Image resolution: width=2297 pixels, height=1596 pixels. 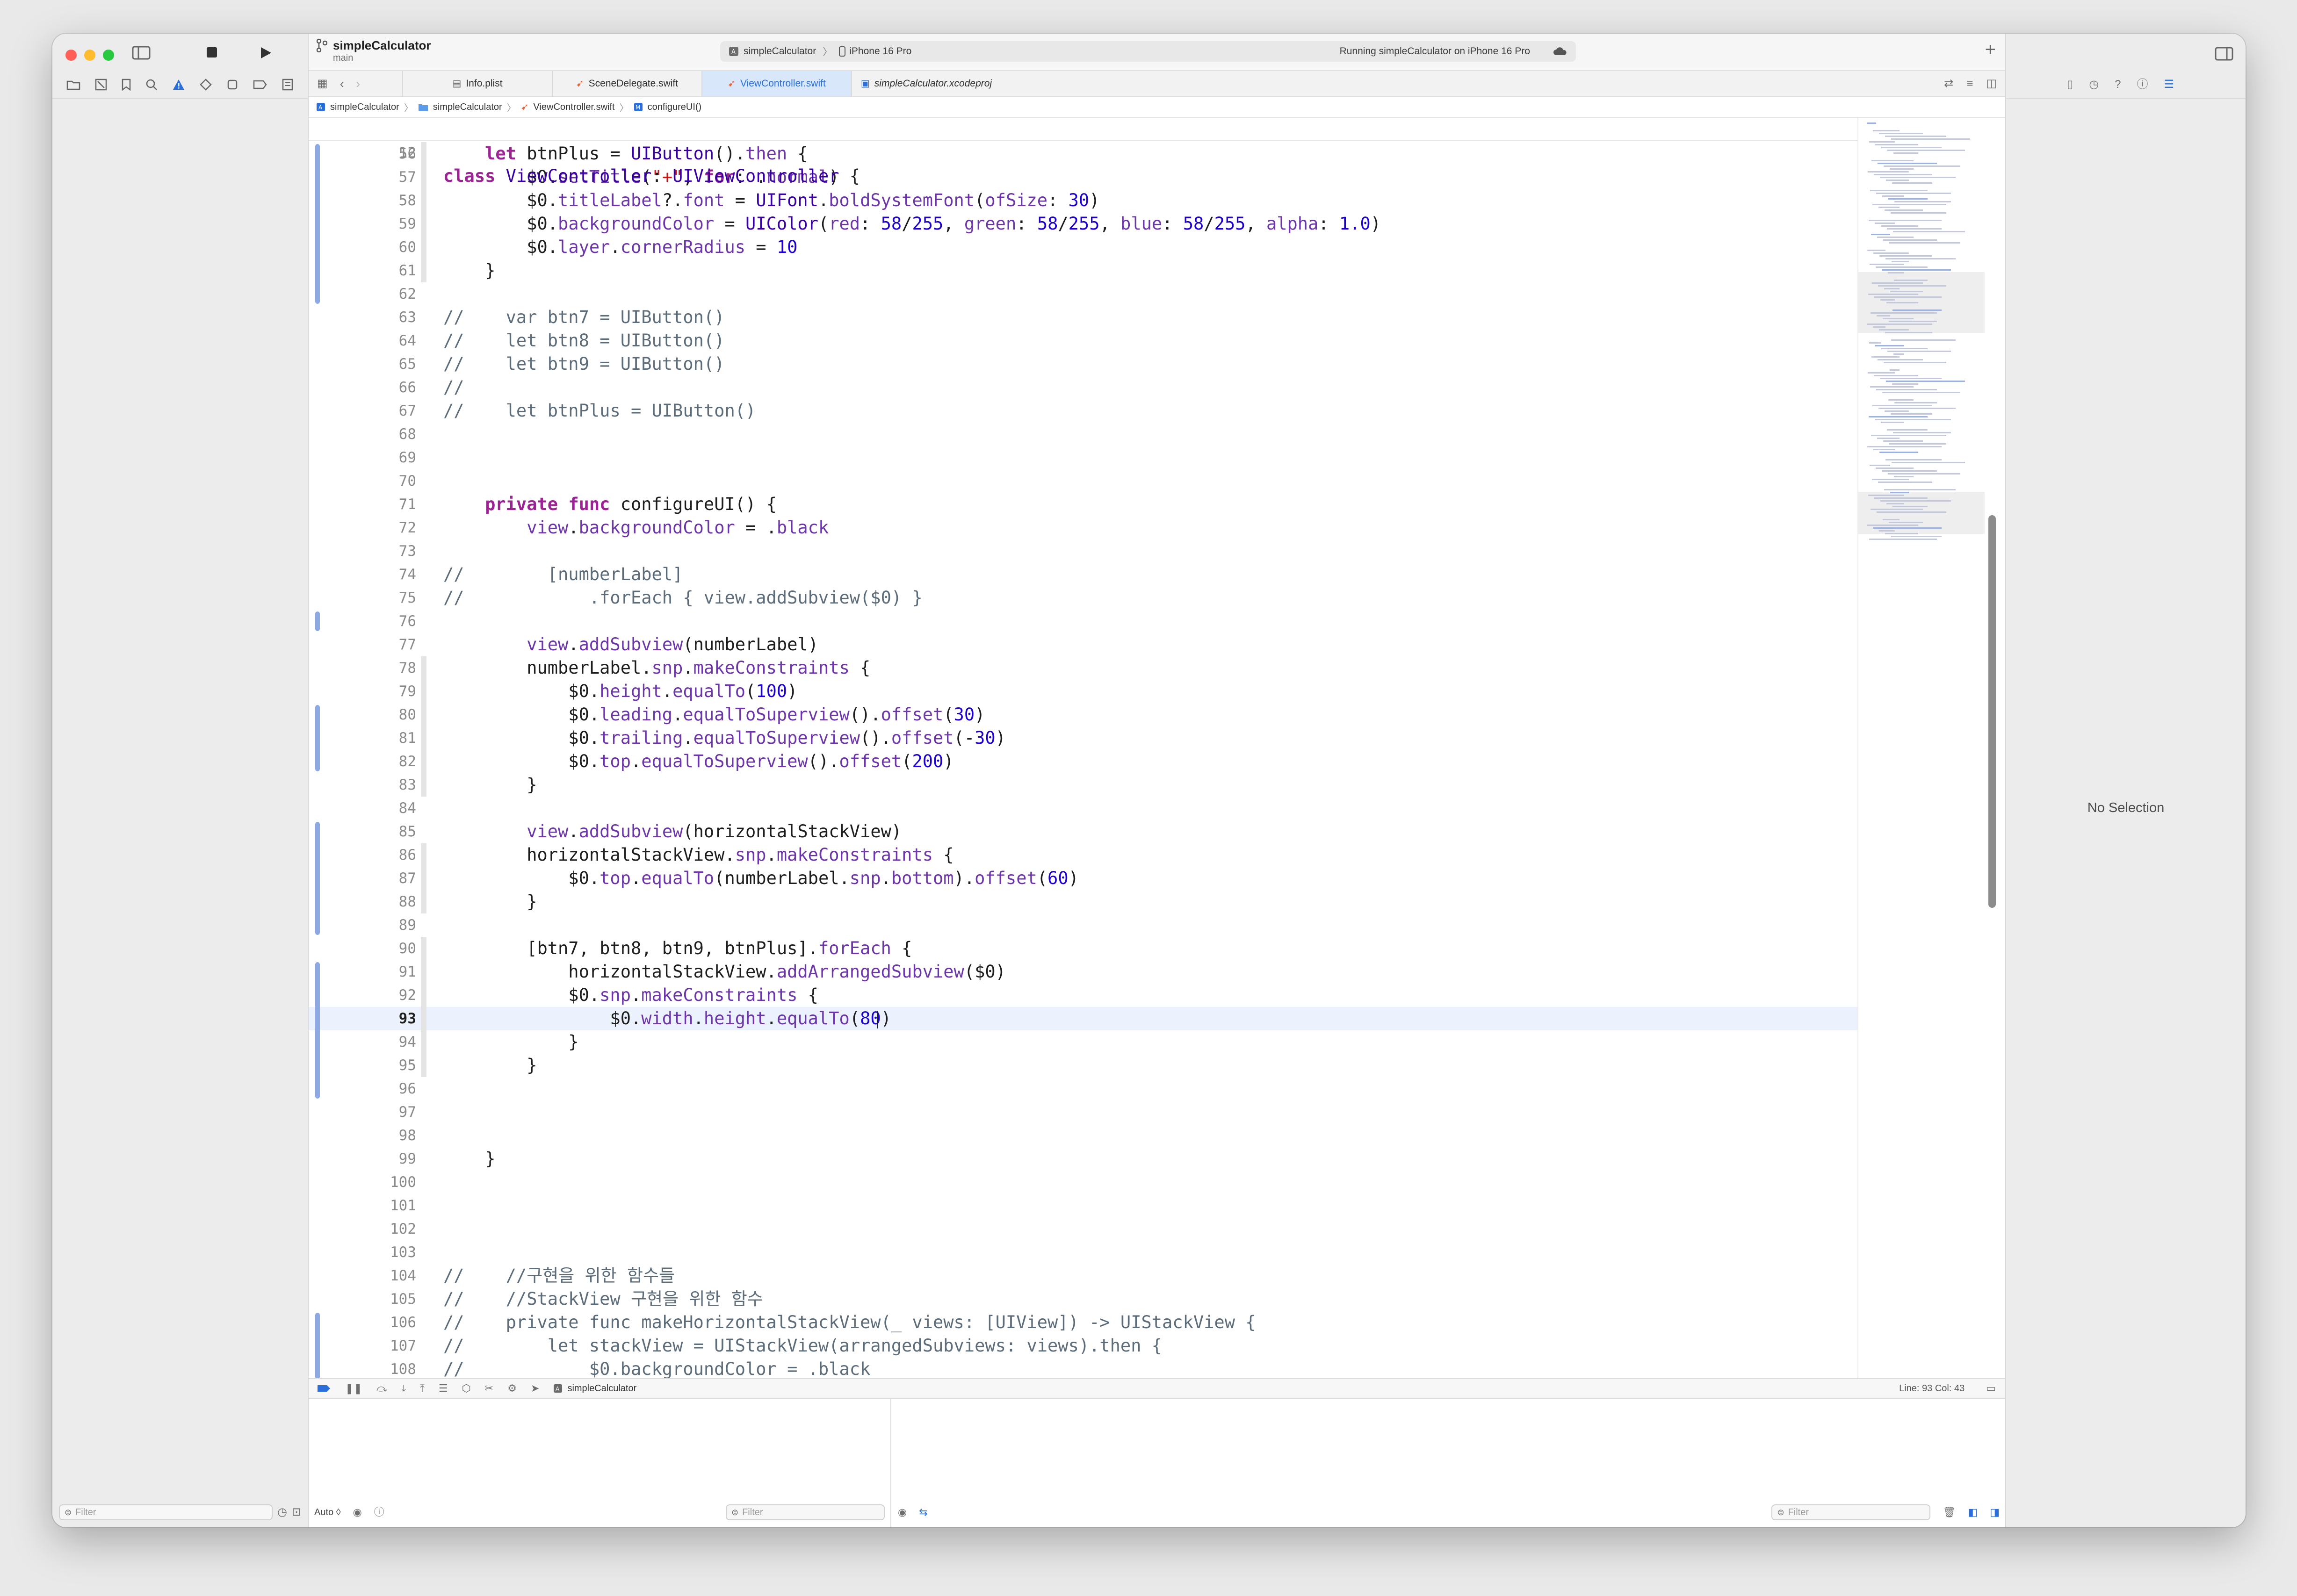 What do you see at coordinates (1083, 504) in the screenshot?
I see `code-line: 71 private func configureUI() {` at bounding box center [1083, 504].